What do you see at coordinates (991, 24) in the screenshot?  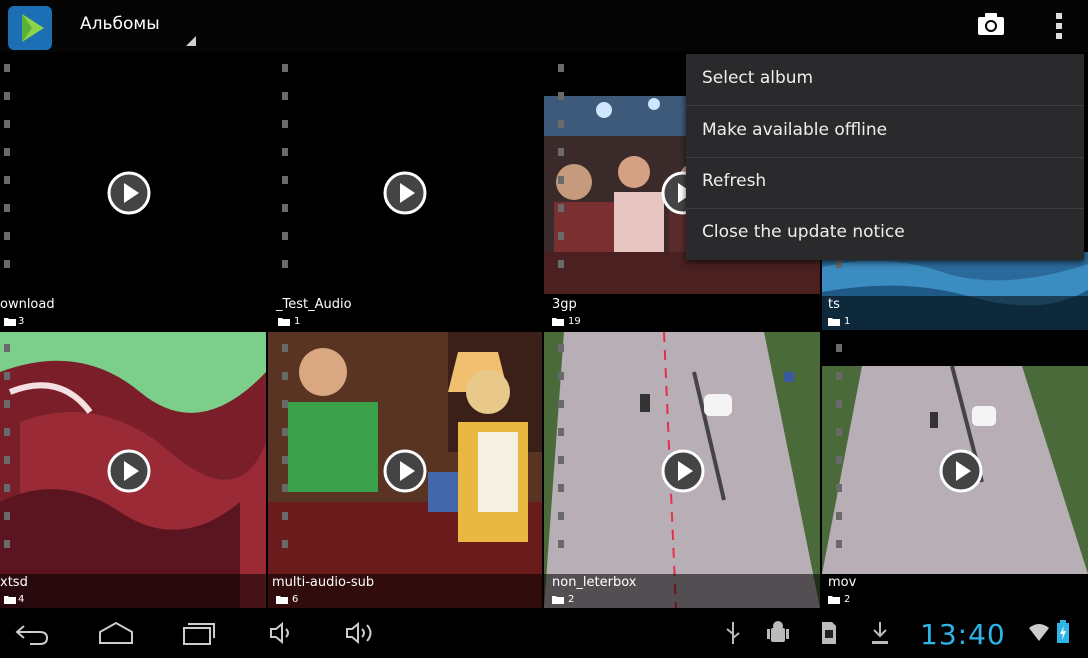 I see `camera-icon` at bounding box center [991, 24].